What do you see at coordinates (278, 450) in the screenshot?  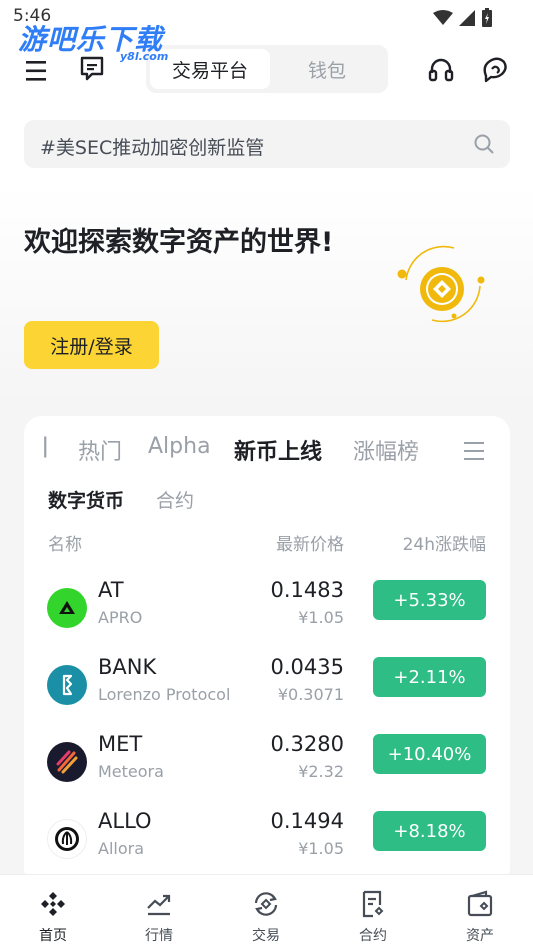 I see `tab-new-listing: 新币上线` at bounding box center [278, 450].